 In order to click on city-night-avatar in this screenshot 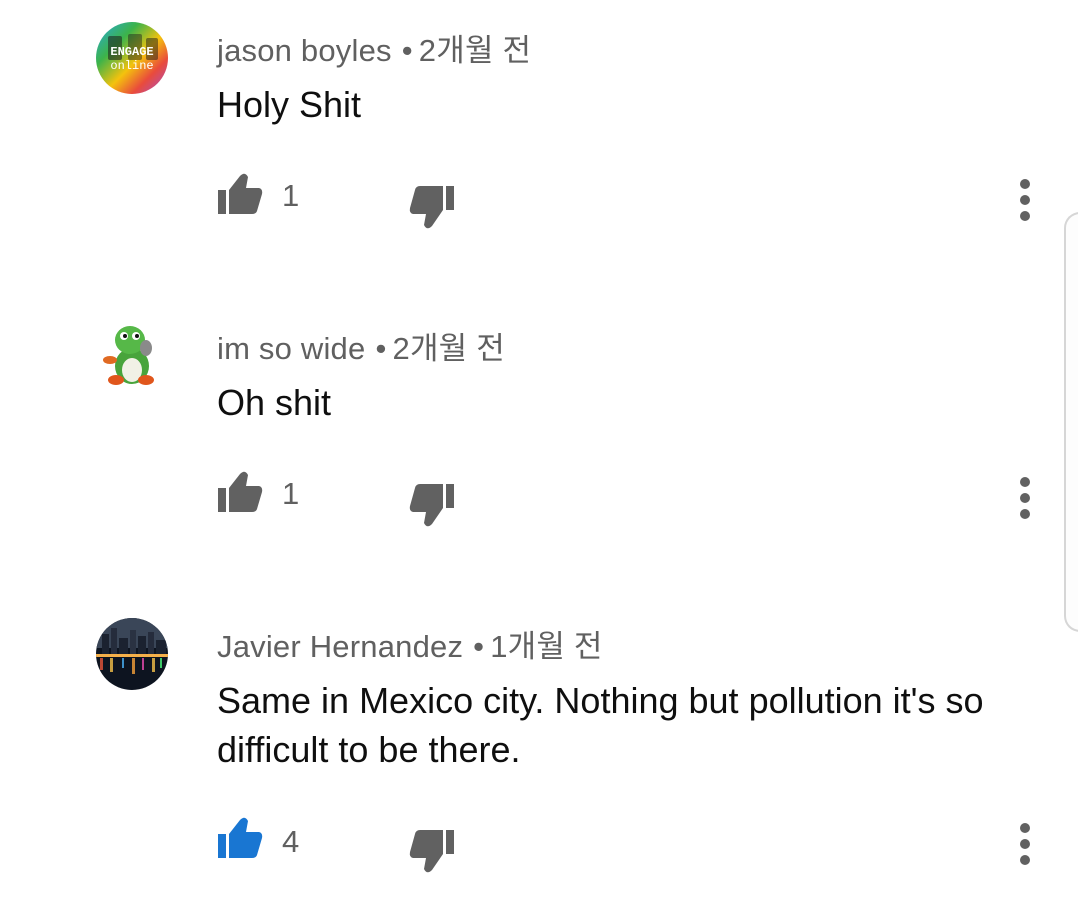, I will do `click(132, 654)`.